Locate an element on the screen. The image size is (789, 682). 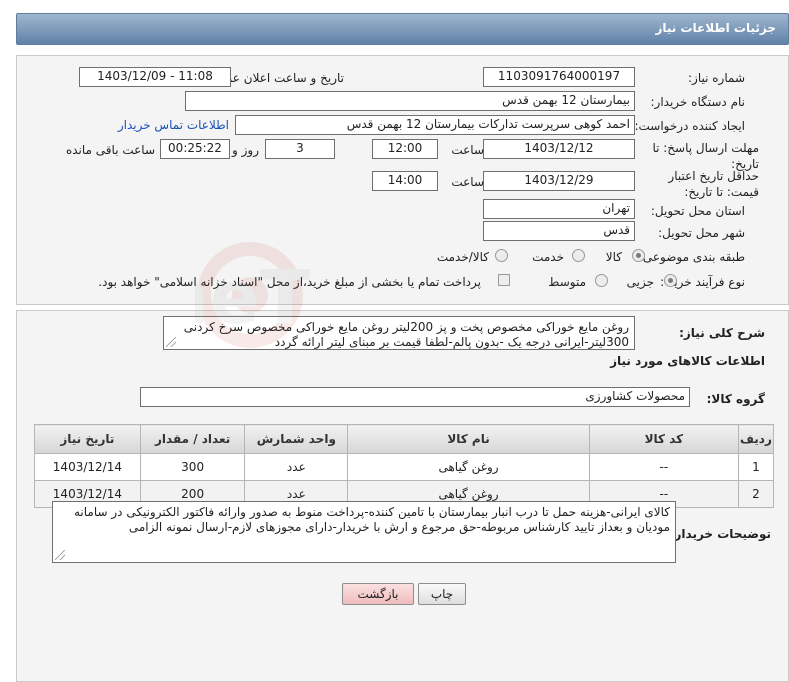
category-both-radio is located at coordinates (501, 255).